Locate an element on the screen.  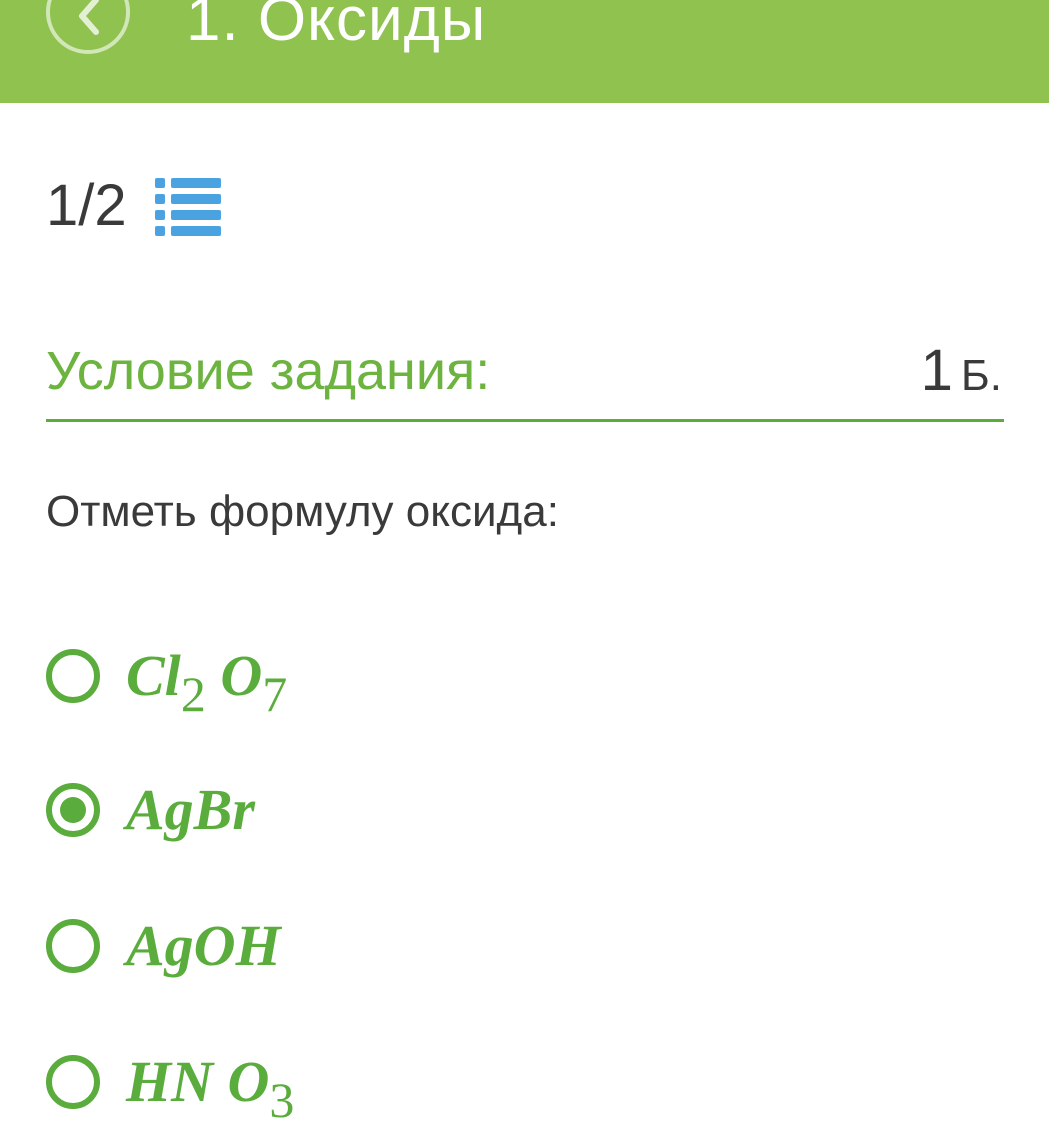
question-counter: 1/2 is located at coordinates (86, 205).